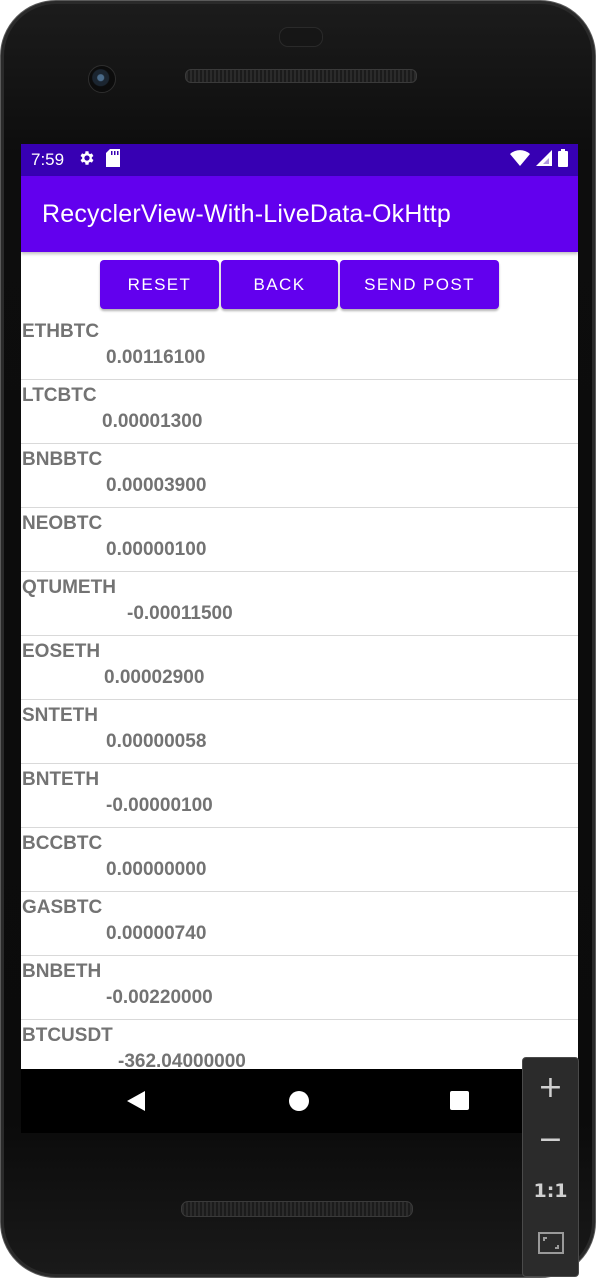 The width and height of the screenshot is (596, 1278). What do you see at coordinates (62, 523) in the screenshot?
I see `symbol-label: NEOBTC` at bounding box center [62, 523].